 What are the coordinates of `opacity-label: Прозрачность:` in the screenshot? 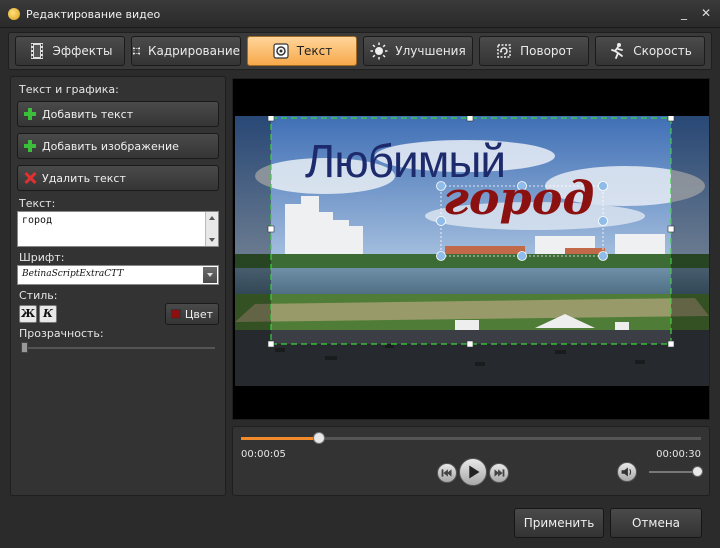 It's located at (61, 333).